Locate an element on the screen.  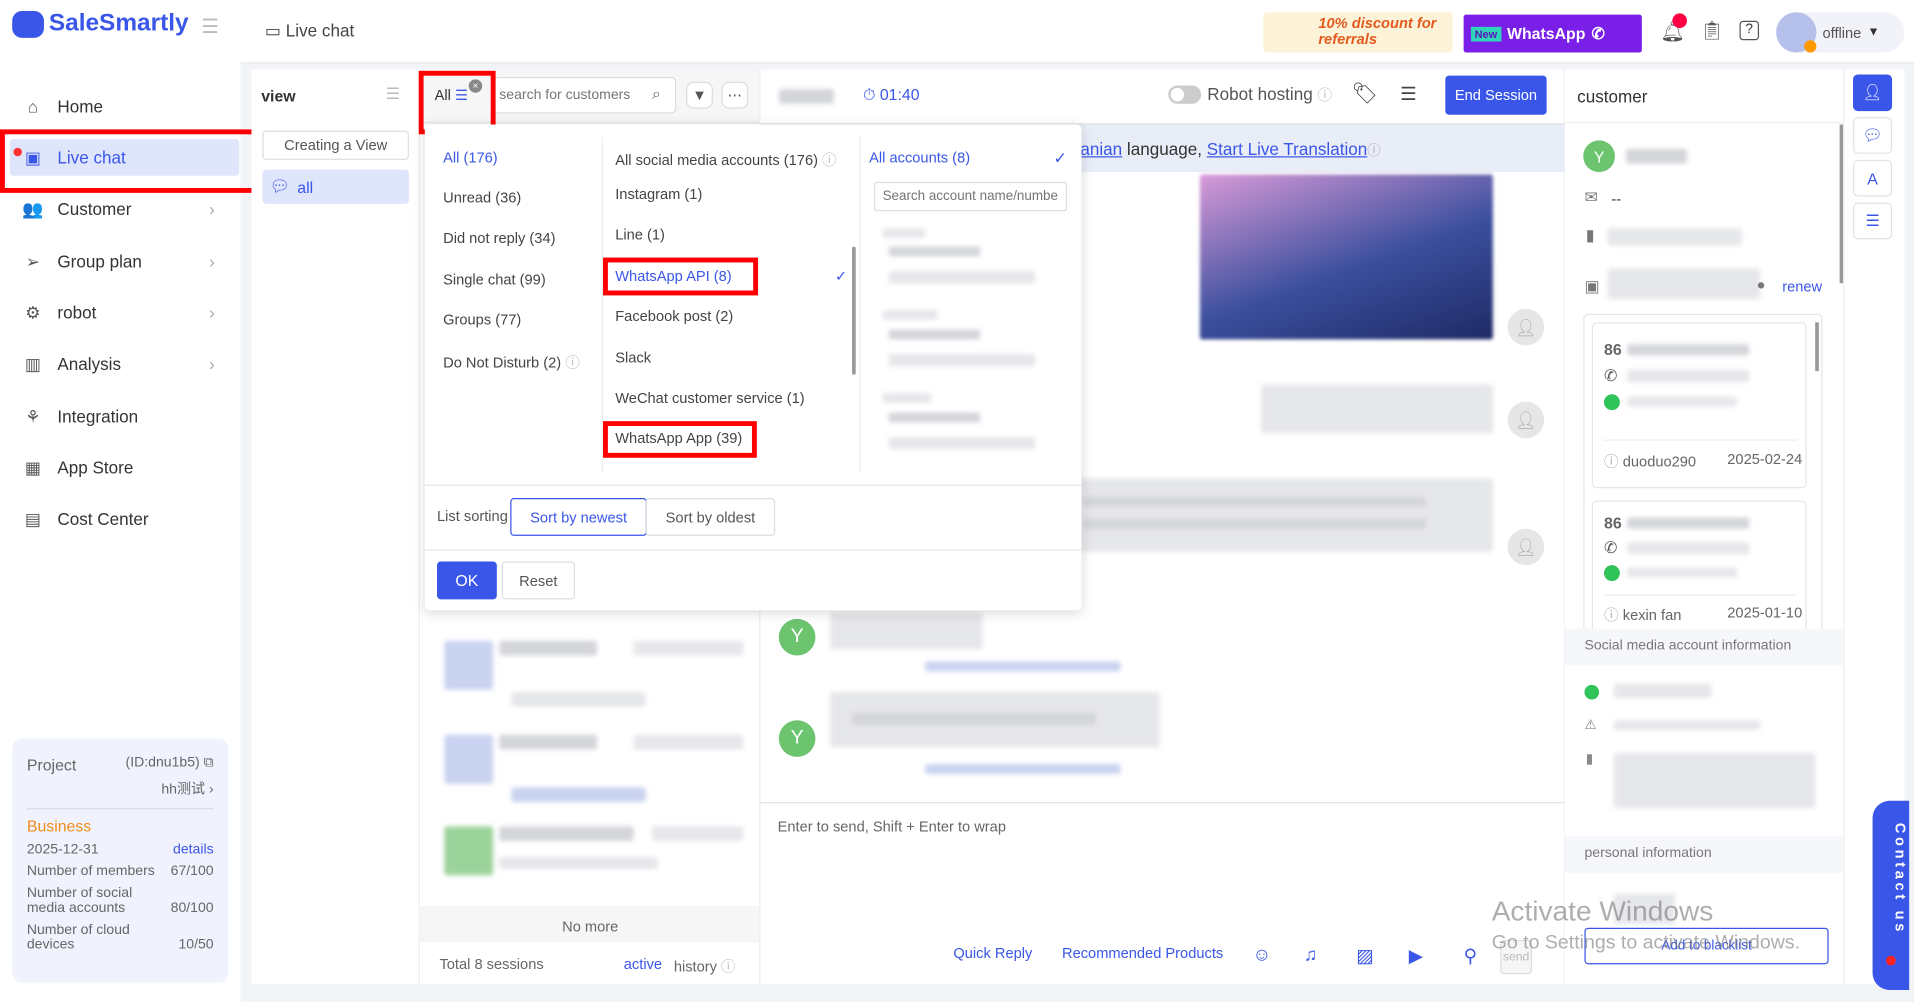
renew-link: renew is located at coordinates (1802, 286).